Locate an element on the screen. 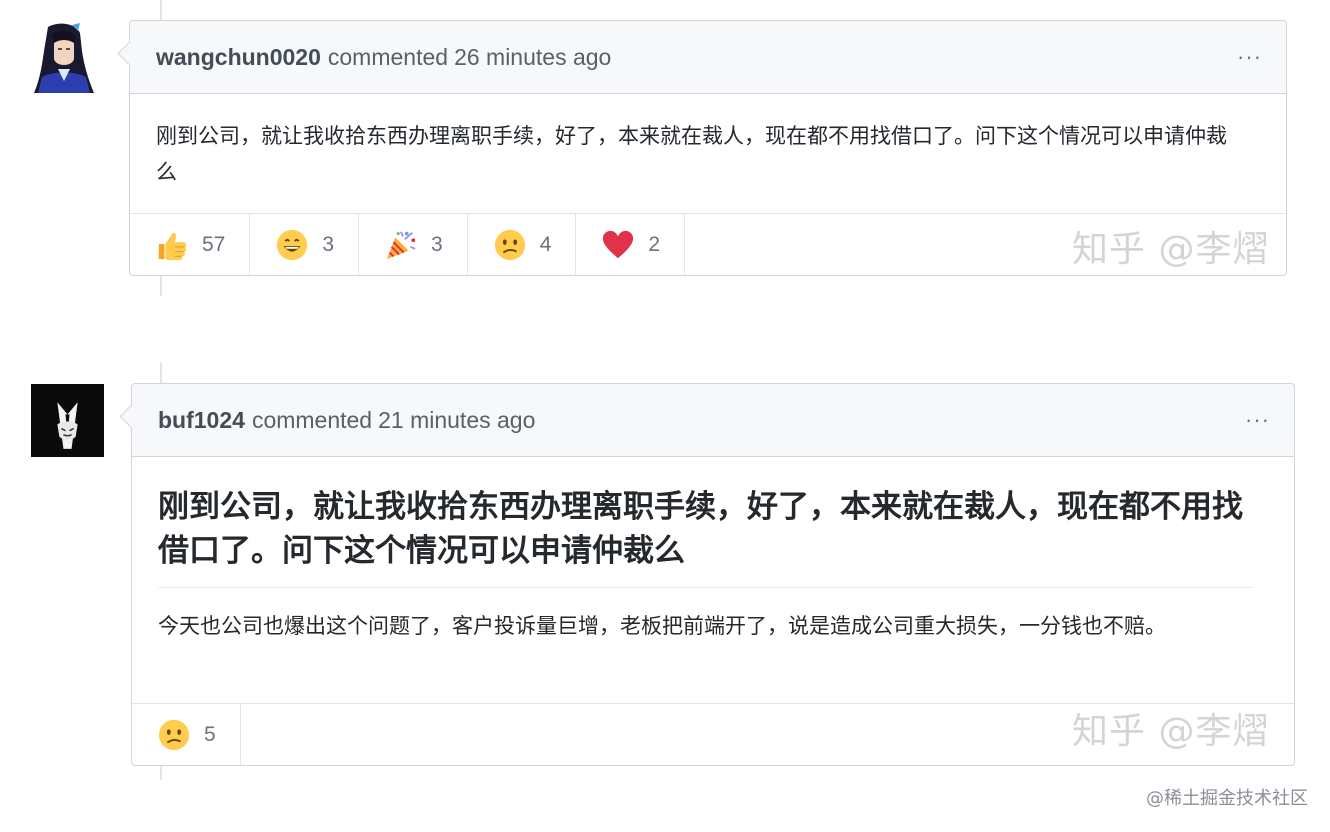 This screenshot has height=832, width=1330. anime-swordsman-avatar-icon is located at coordinates (64, 57).